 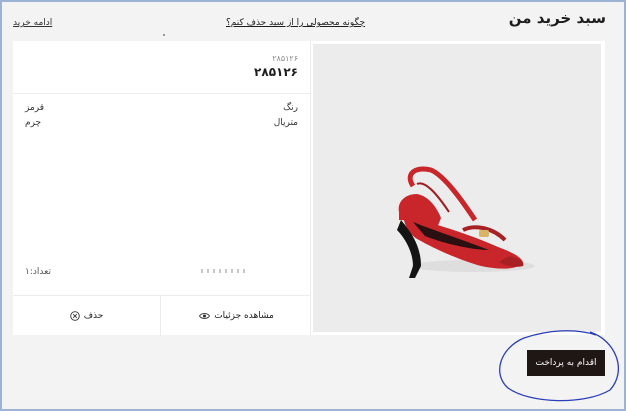 I want to click on view-details-label: مشاهده جزئیات, so click(x=244, y=316).